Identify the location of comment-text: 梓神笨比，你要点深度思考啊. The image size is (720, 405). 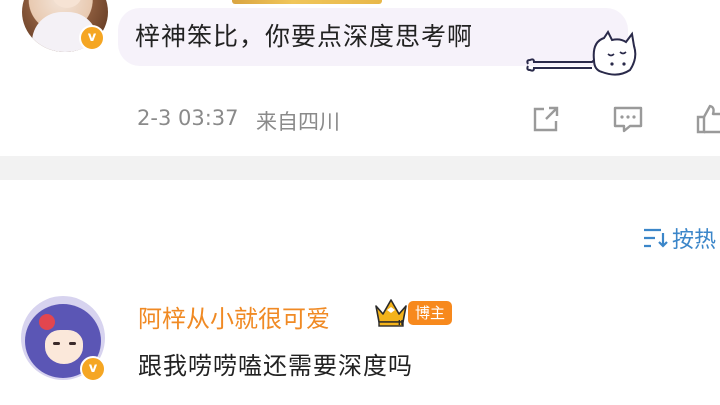
(304, 36).